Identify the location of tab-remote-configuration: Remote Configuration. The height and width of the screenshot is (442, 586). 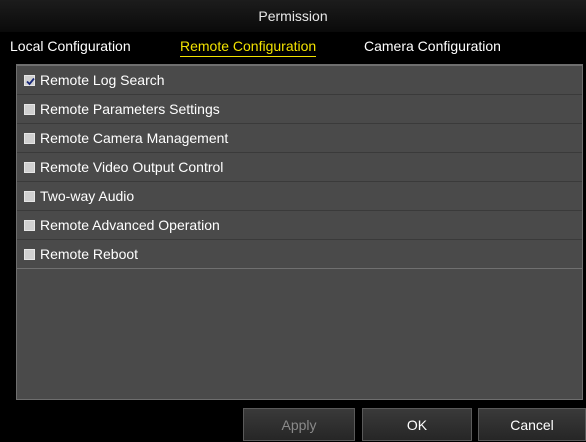
(248, 47).